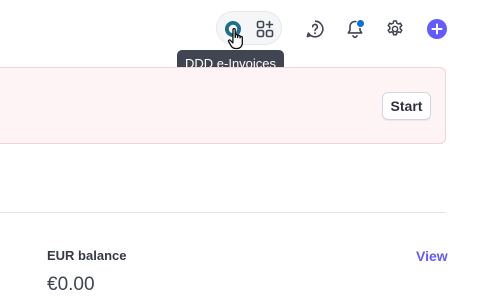  I want to click on apps-button, so click(265, 29).